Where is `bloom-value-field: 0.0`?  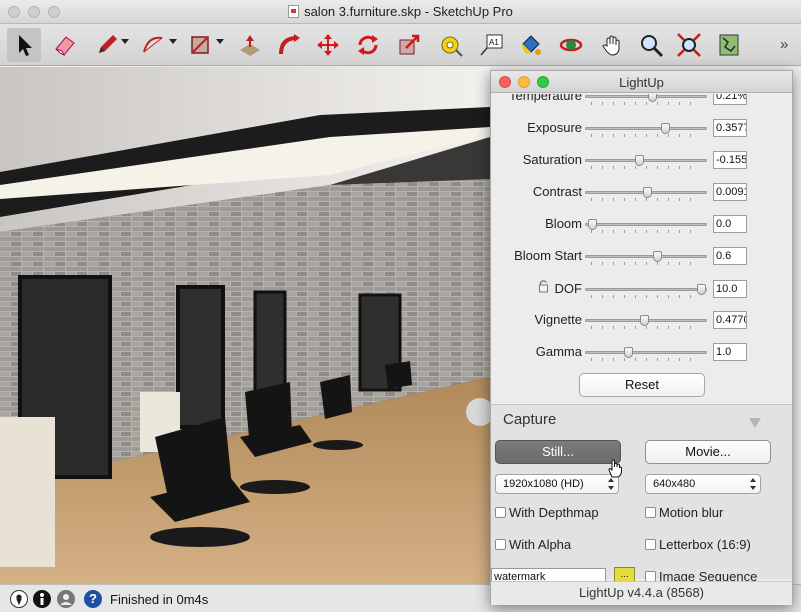
bloom-value-field: 0.0 is located at coordinates (730, 224).